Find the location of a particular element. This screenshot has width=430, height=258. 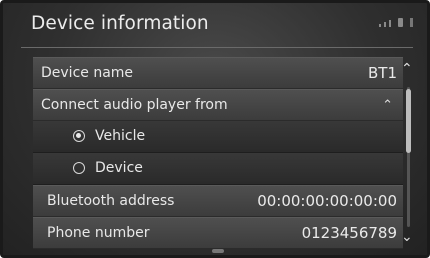

bluetooth-icon is located at coordinates (411, 22).